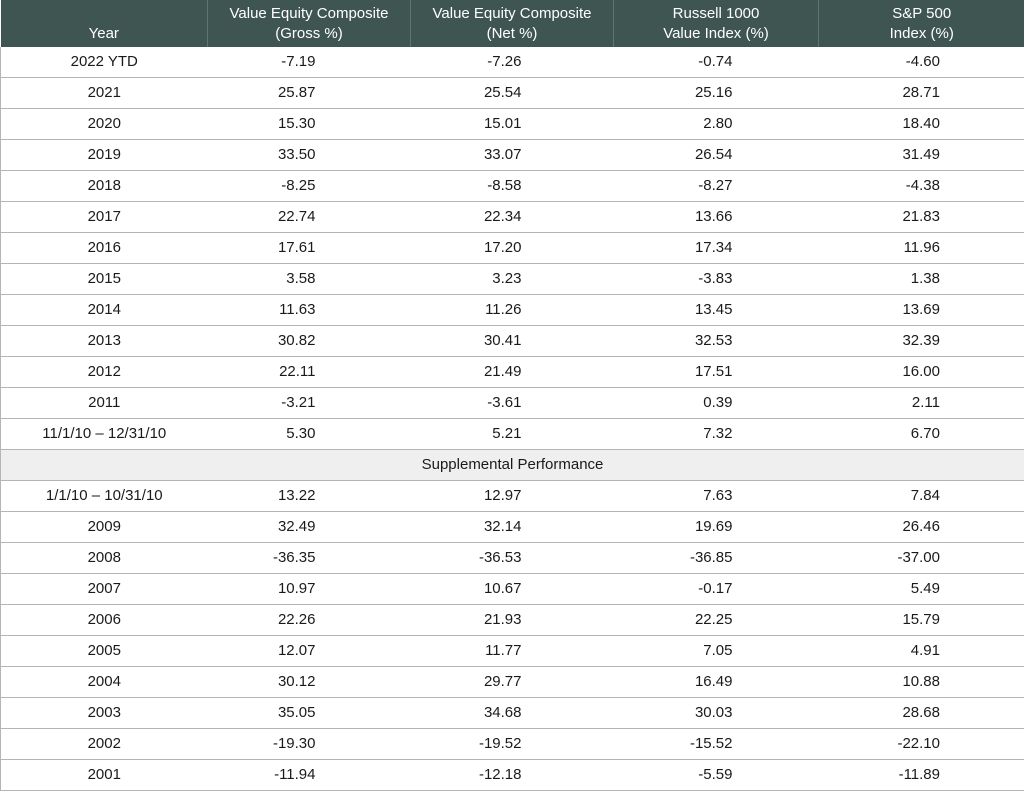 Image resolution: width=1024 pixels, height=802 pixels. What do you see at coordinates (716, 620) in the screenshot?
I see `russell-cell: 22.25` at bounding box center [716, 620].